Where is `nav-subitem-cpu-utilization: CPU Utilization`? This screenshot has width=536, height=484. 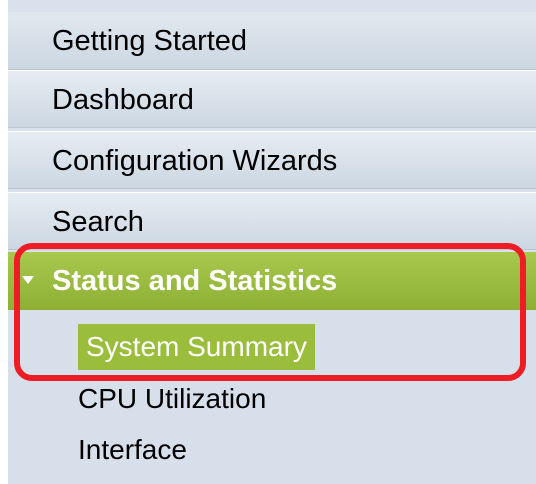 nav-subitem-cpu-utilization: CPU Utilization is located at coordinates (172, 399).